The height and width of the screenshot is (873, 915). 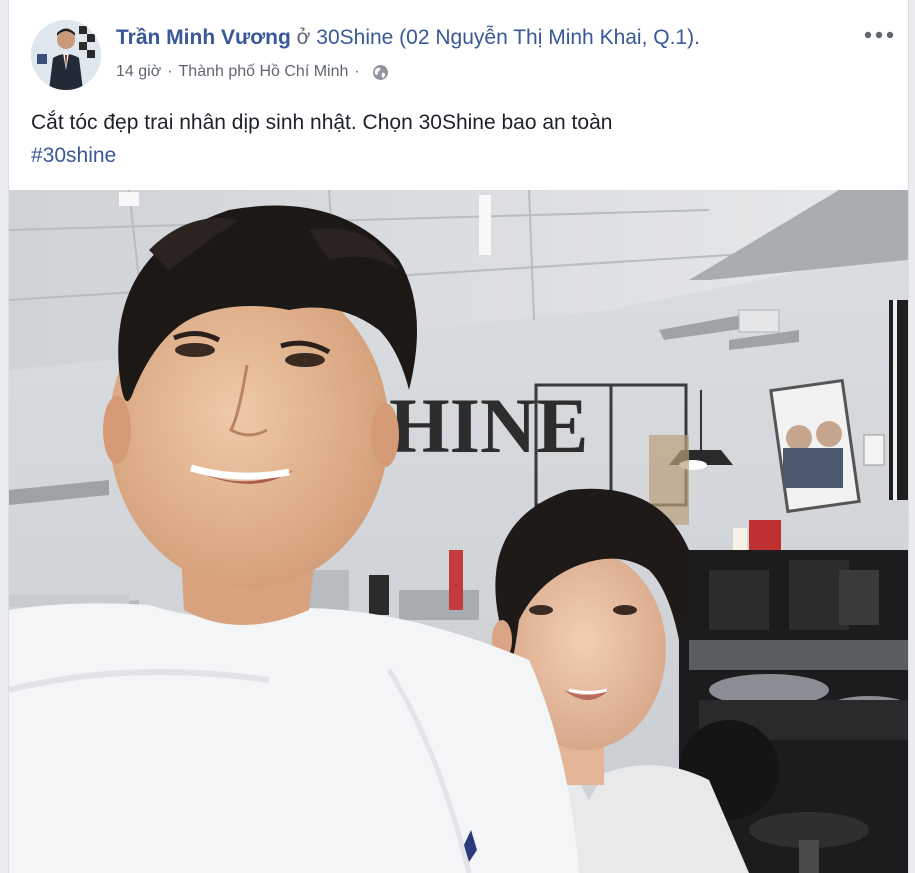 I want to click on more-options-icon, so click(x=879, y=35).